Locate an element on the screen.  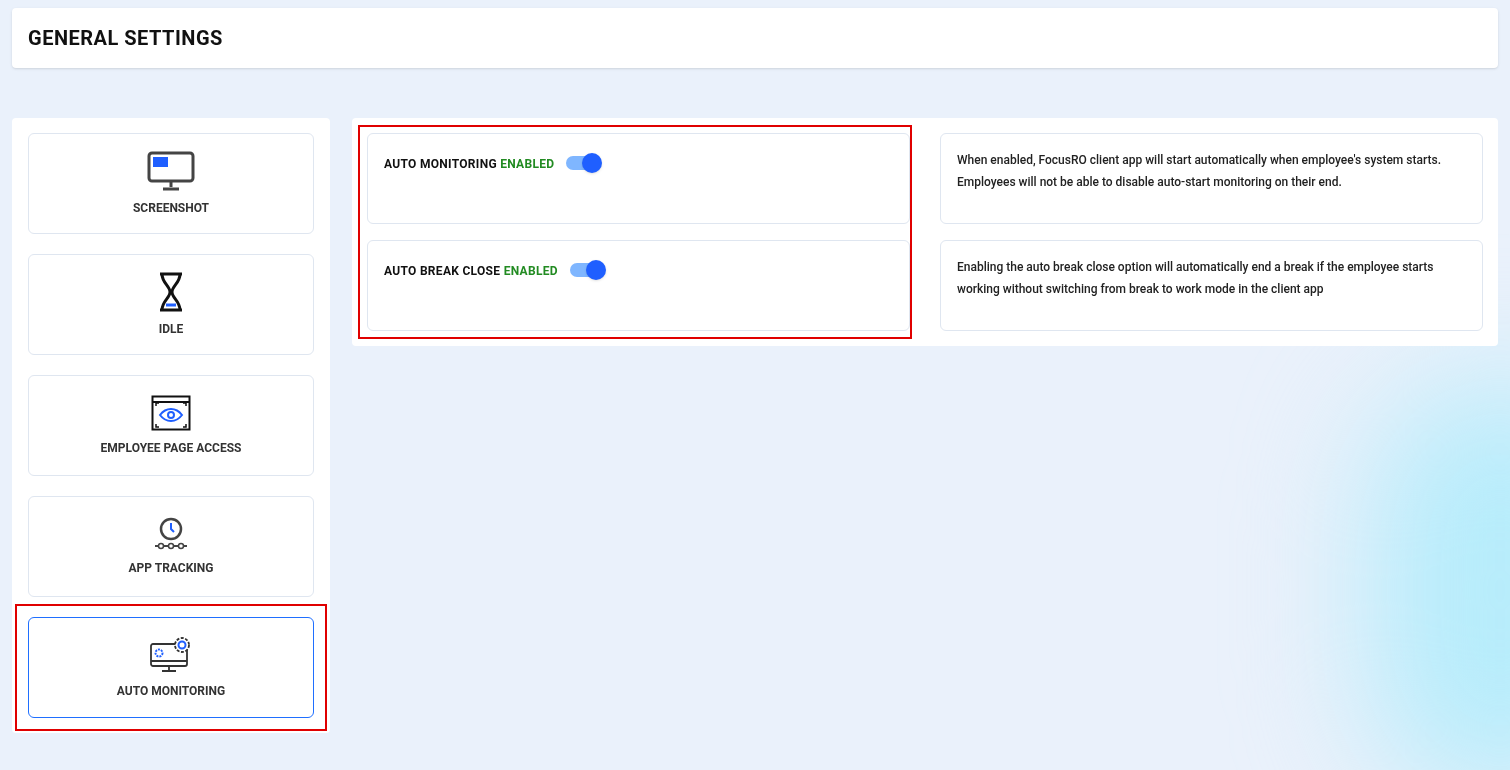
clock-timeline-icon is located at coordinates (171, 533).